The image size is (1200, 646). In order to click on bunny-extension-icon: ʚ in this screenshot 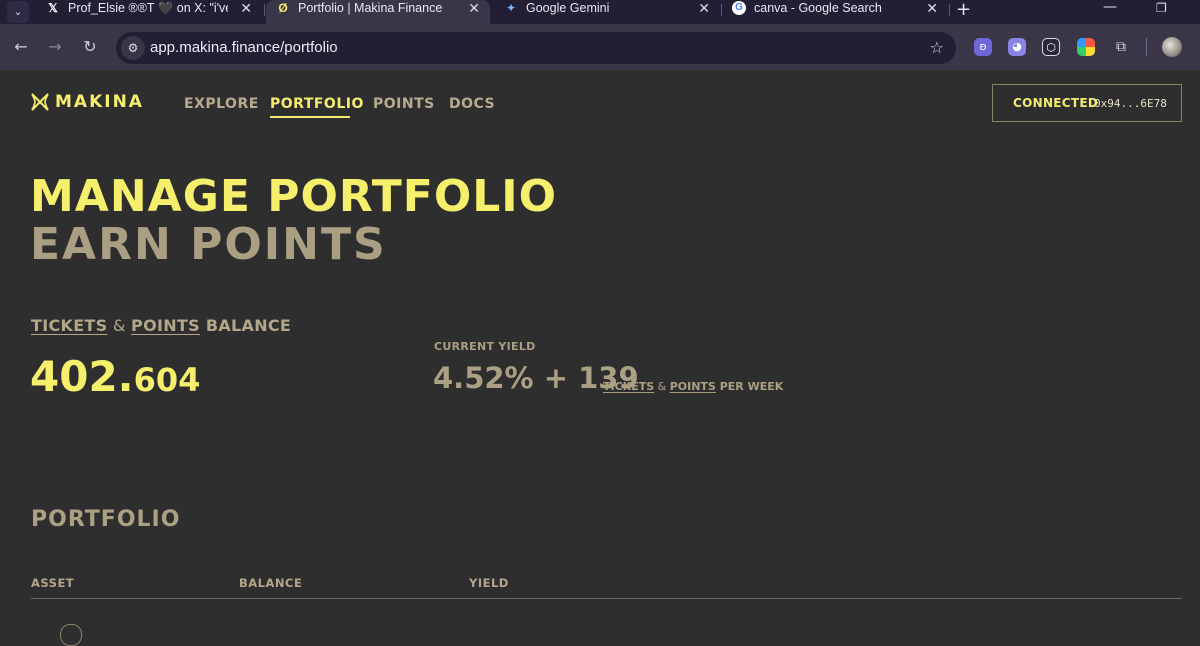, I will do `click(983, 47)`.